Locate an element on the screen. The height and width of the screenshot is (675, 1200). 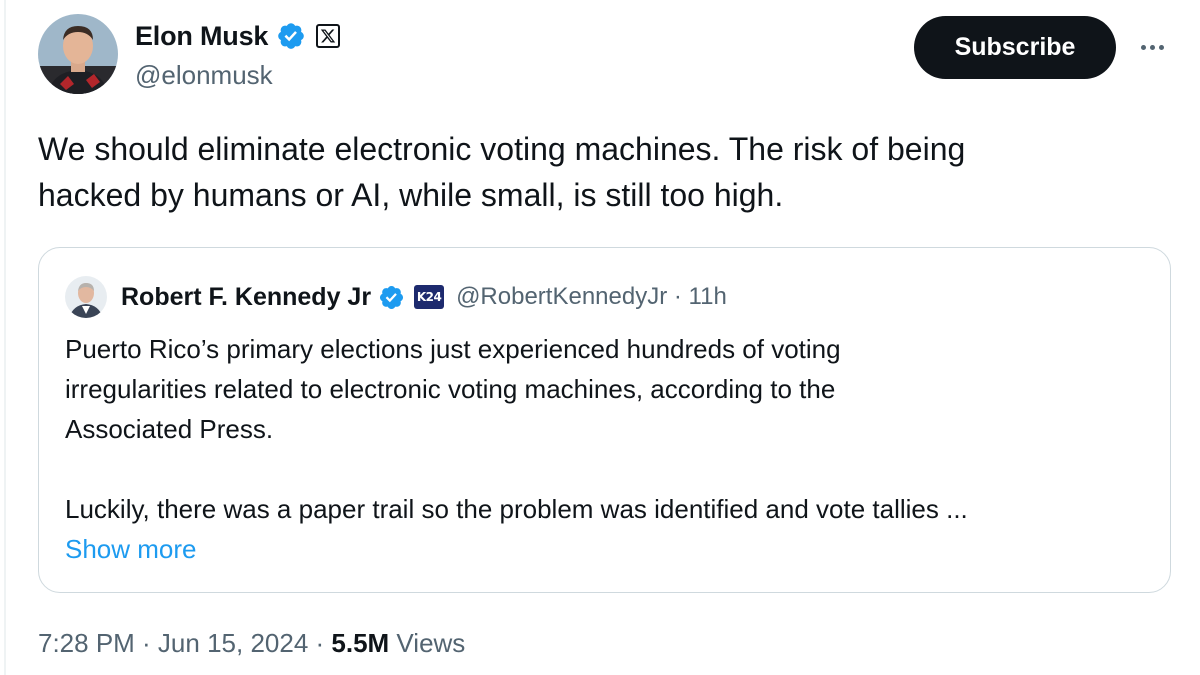
author-avatar is located at coordinates (78, 54).